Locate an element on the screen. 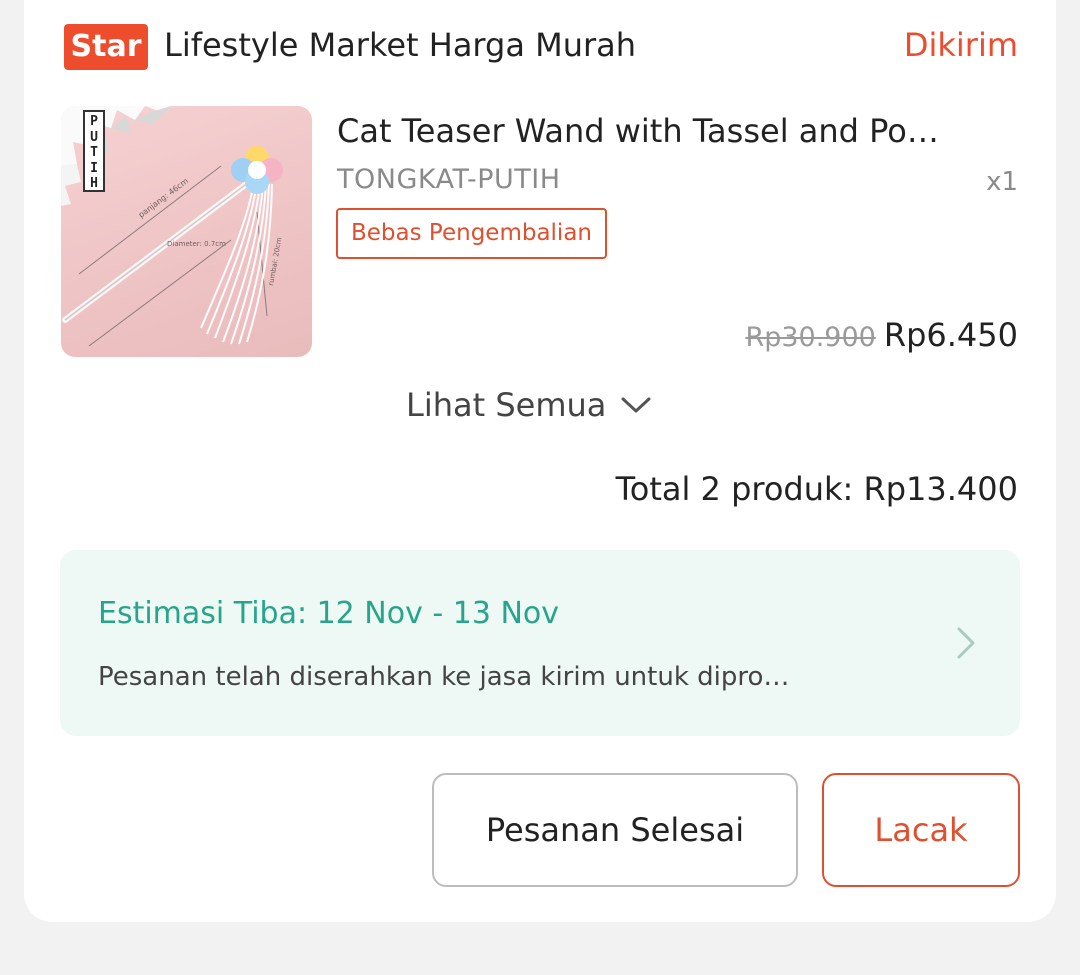  product-variant: TONGKAT-PUTIH is located at coordinates (449, 179).